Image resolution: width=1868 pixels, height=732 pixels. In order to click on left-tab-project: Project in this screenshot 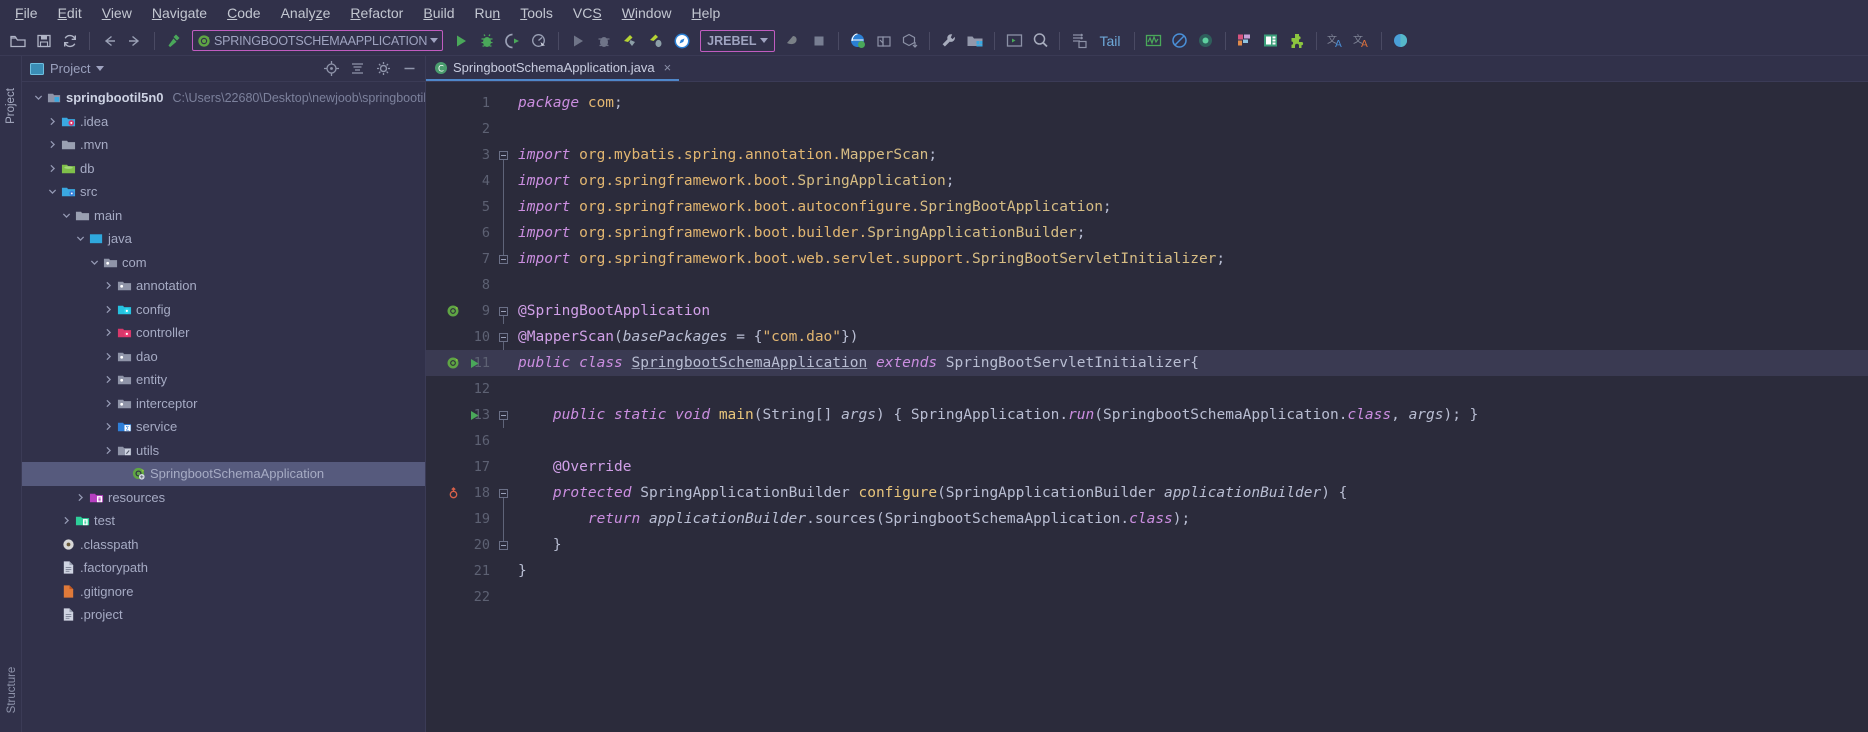, I will do `click(11, 106)`.